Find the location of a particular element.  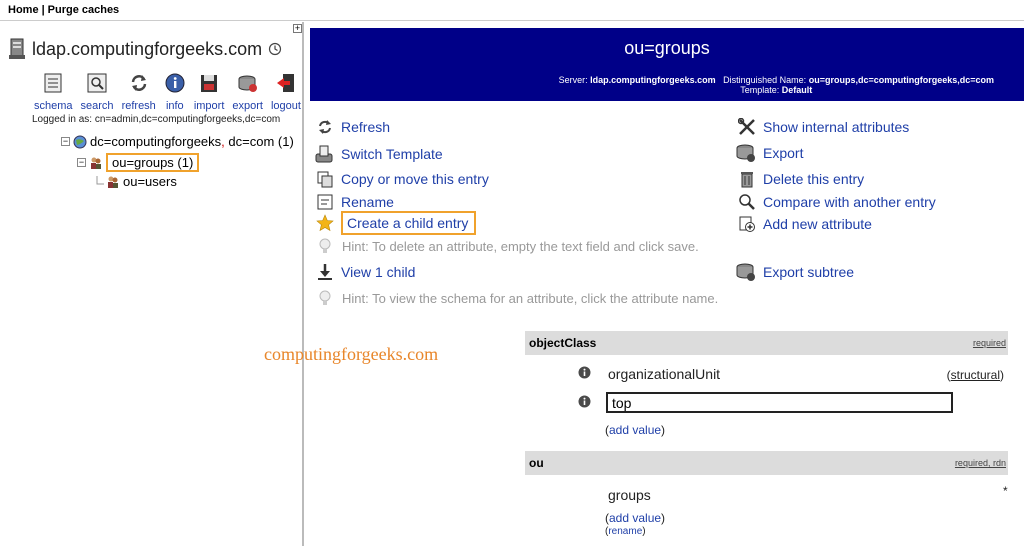

search-label: search is located at coordinates (97, 106).